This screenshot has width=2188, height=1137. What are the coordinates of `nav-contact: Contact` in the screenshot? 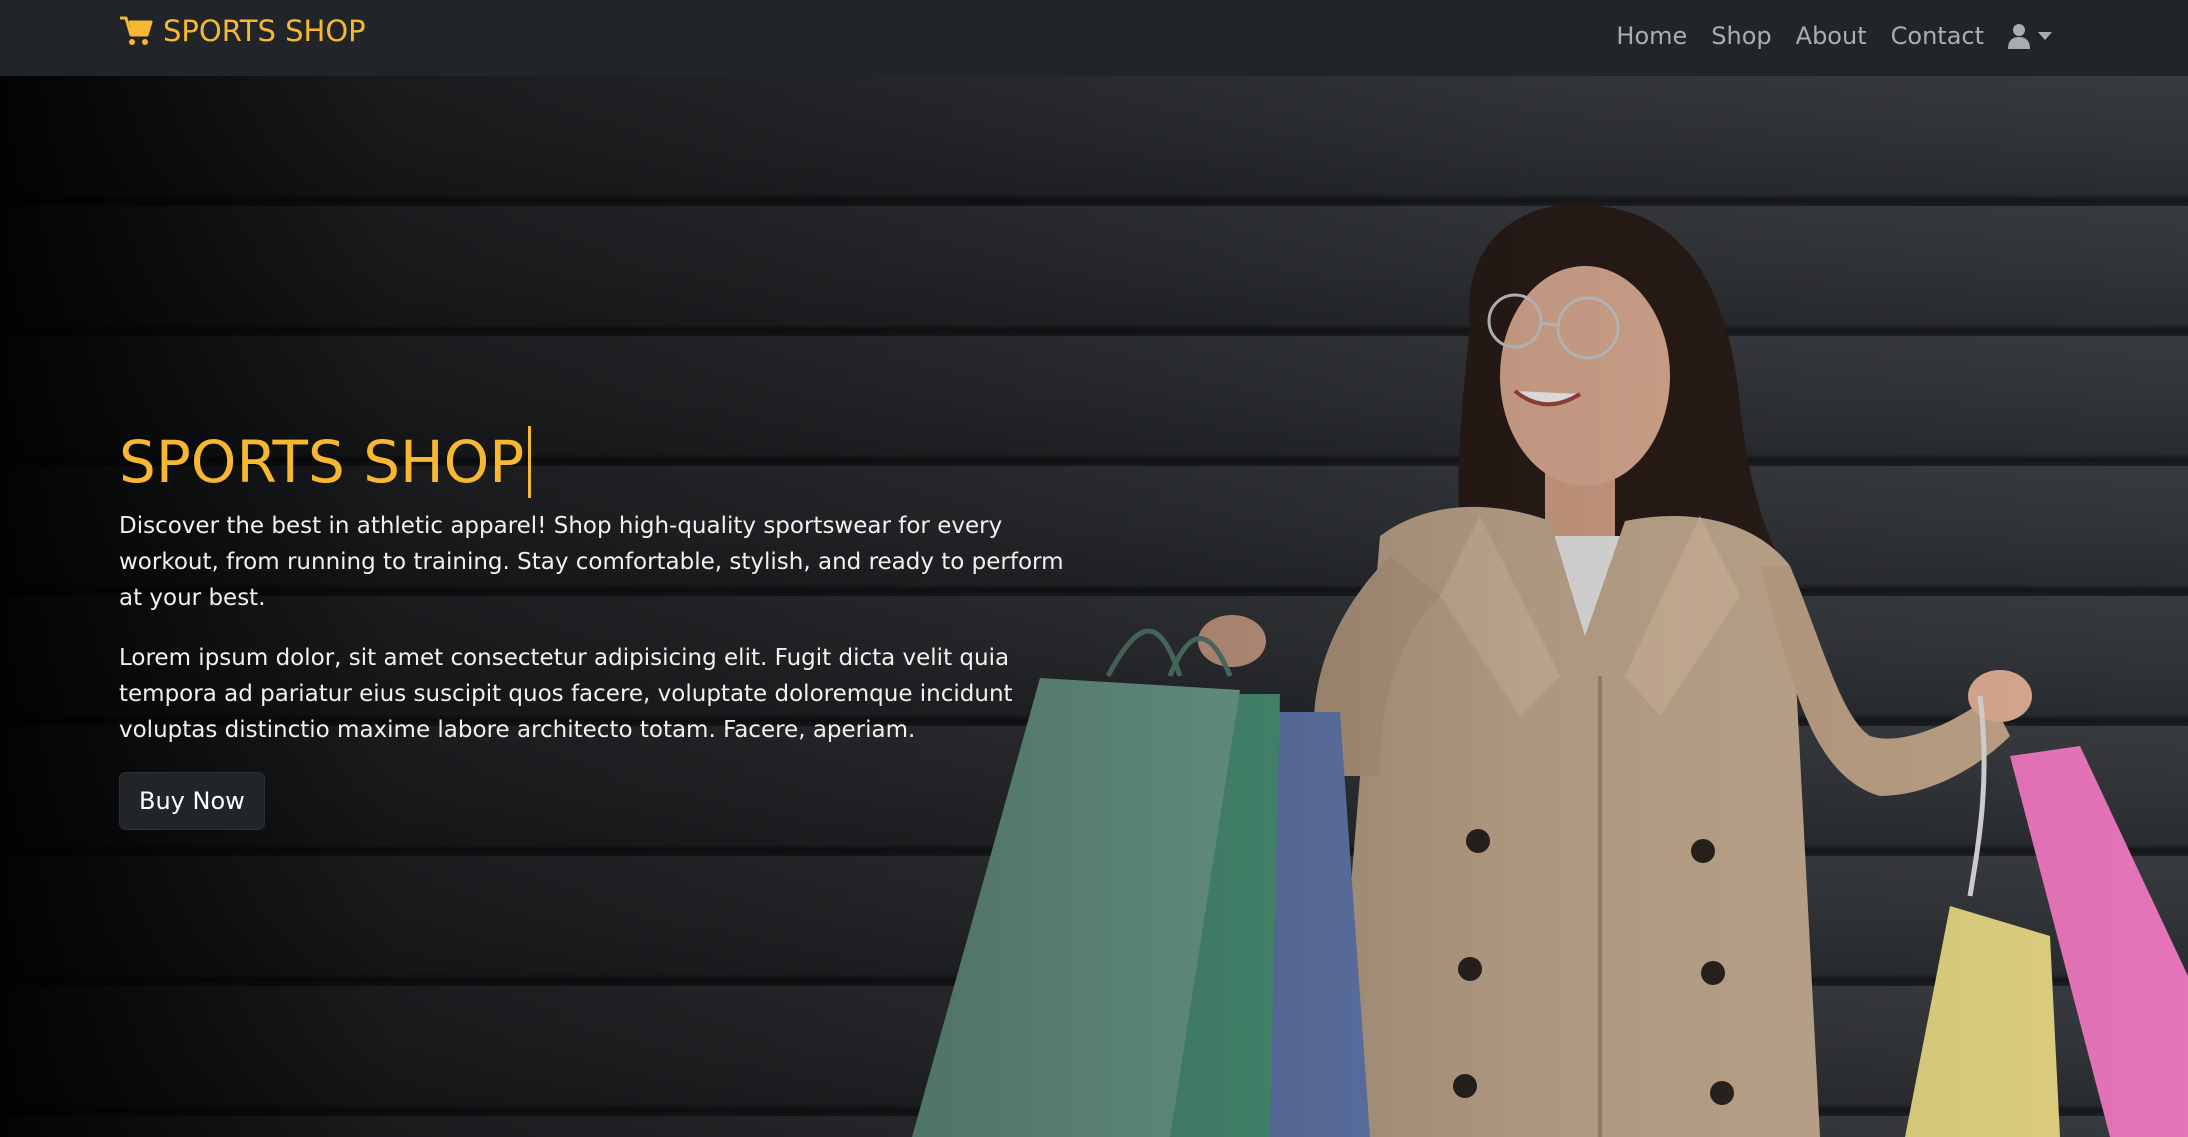 It's located at (1937, 36).